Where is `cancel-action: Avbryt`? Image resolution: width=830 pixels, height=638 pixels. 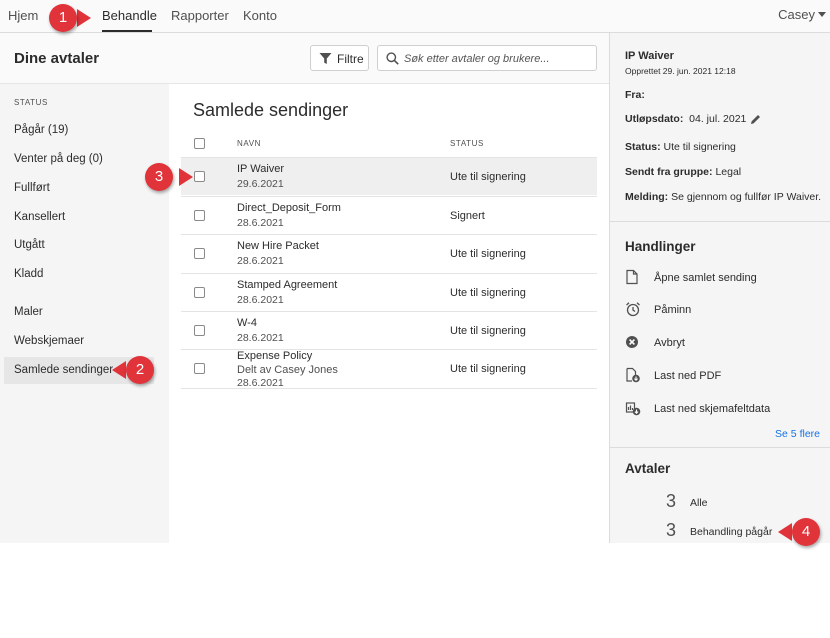
cancel-action: Avbryt is located at coordinates (725, 344).